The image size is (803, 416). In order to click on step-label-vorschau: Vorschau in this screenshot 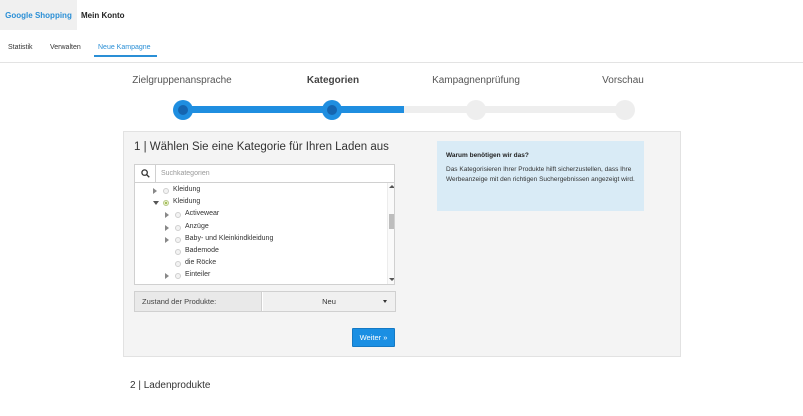, I will do `click(623, 80)`.